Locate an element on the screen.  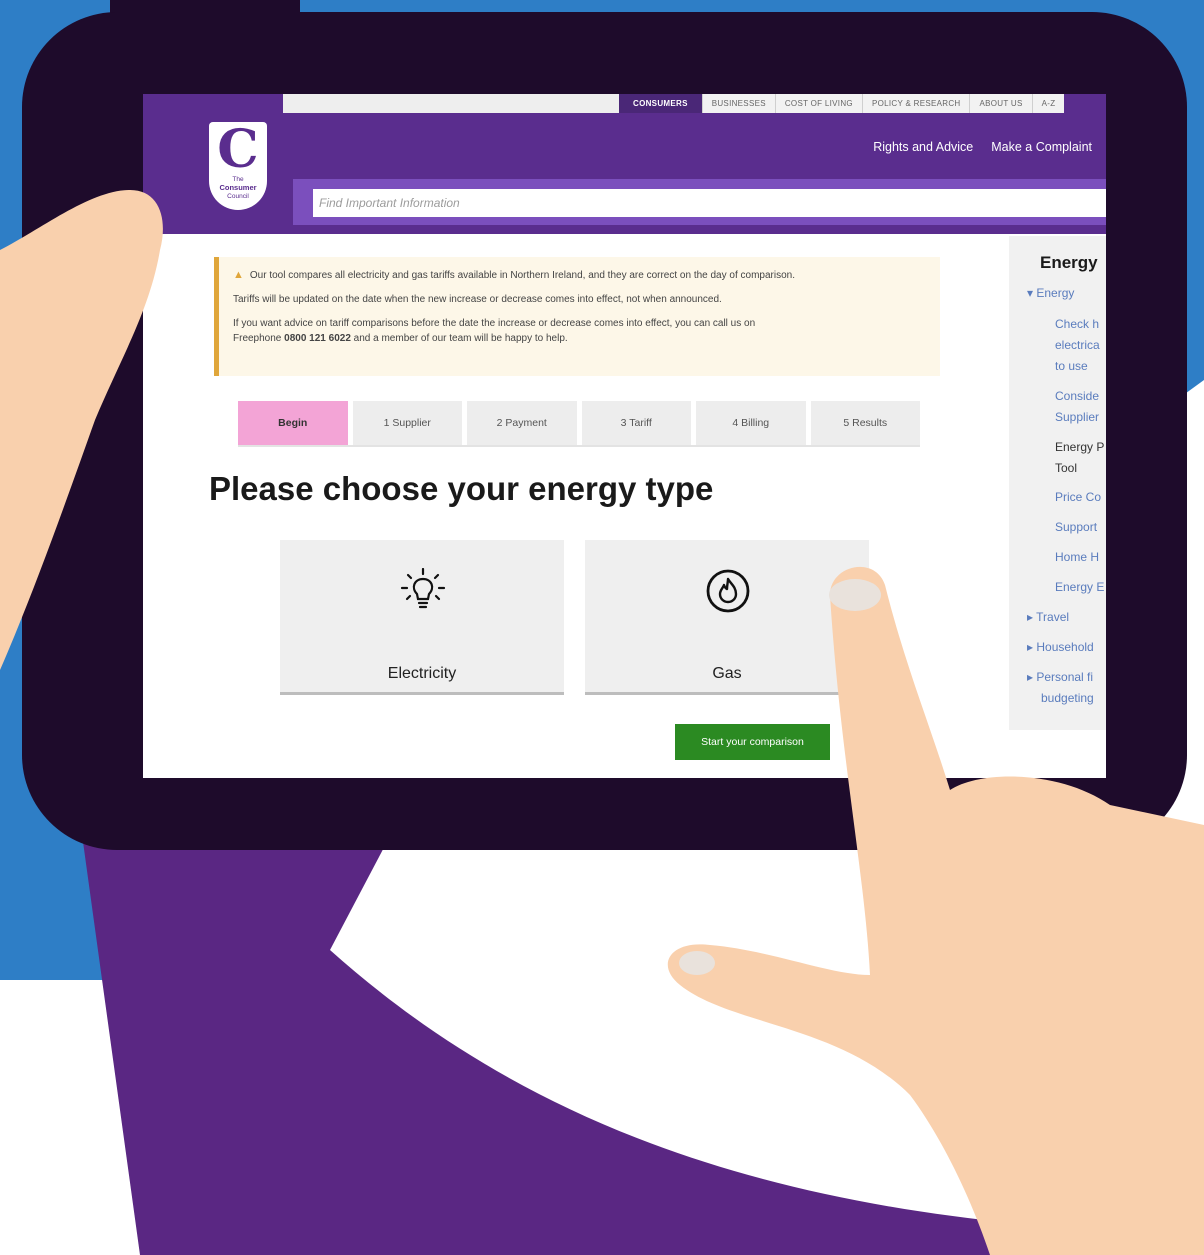
util-tab-businesses: BUSINESSES is located at coordinates (738, 103).